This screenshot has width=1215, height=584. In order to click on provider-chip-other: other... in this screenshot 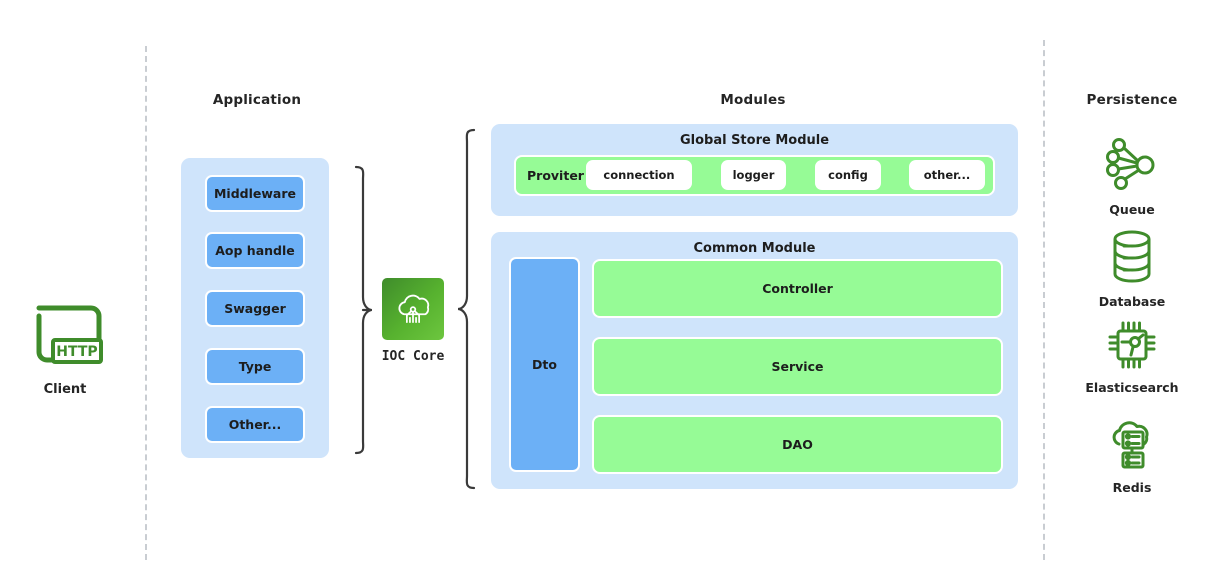, I will do `click(947, 175)`.